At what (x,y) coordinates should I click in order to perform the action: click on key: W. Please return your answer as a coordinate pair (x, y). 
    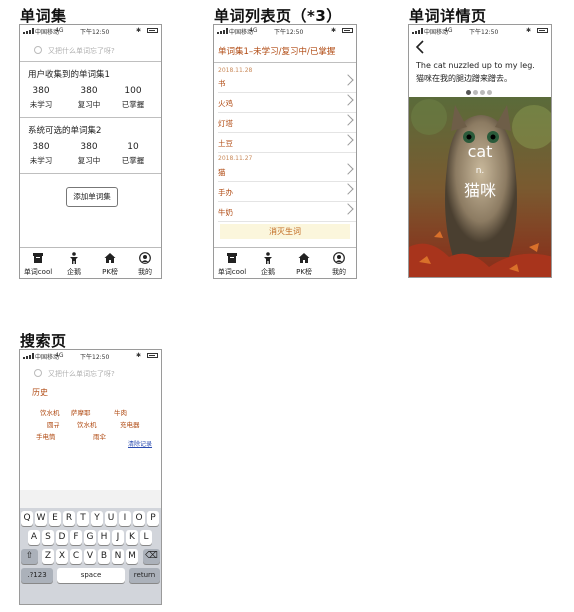
    Looking at the image, I should click on (41, 518).